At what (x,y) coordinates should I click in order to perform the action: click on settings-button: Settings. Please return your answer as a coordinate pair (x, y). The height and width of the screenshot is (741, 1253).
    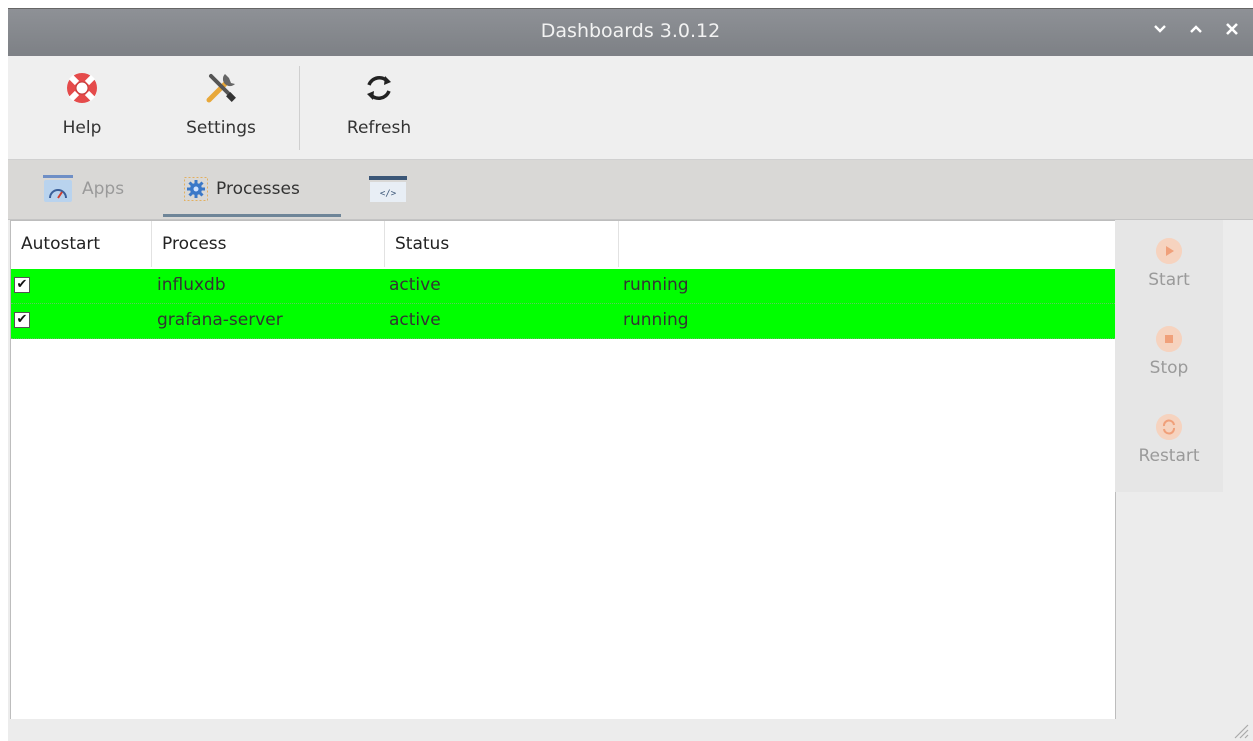
    Looking at the image, I should click on (221, 103).